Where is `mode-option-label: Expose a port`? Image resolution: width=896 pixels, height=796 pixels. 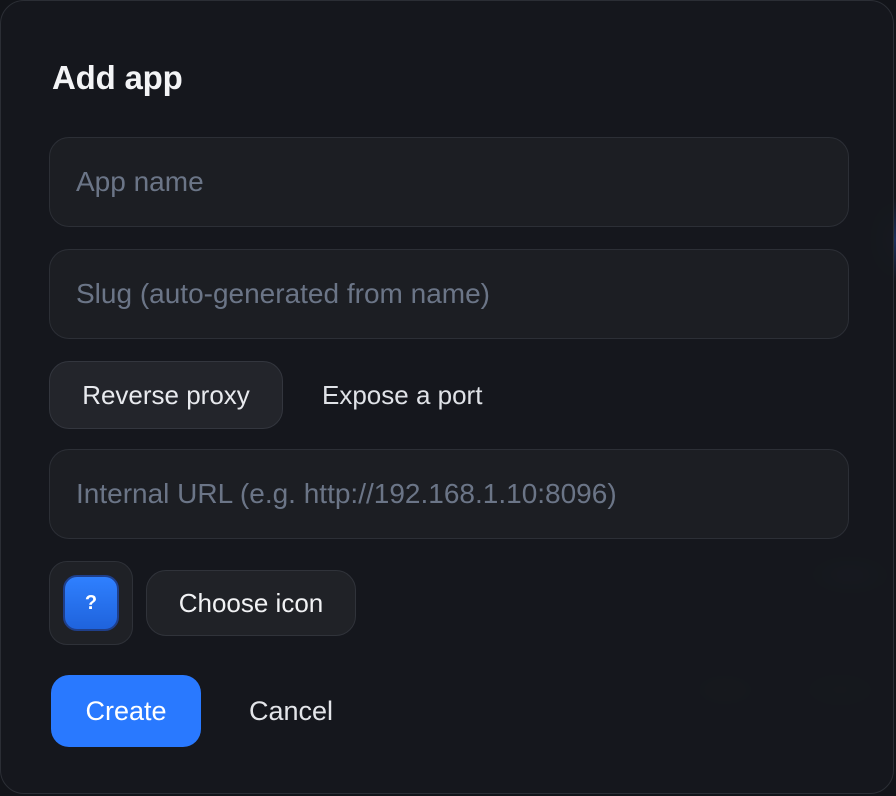 mode-option-label: Expose a port is located at coordinates (402, 394).